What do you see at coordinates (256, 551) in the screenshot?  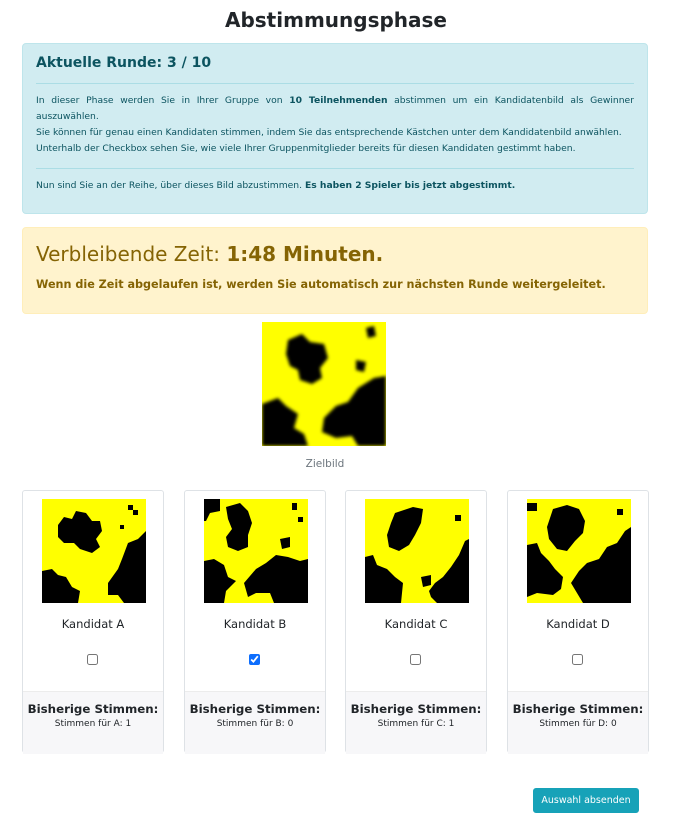 I see `candidate-image-b` at bounding box center [256, 551].